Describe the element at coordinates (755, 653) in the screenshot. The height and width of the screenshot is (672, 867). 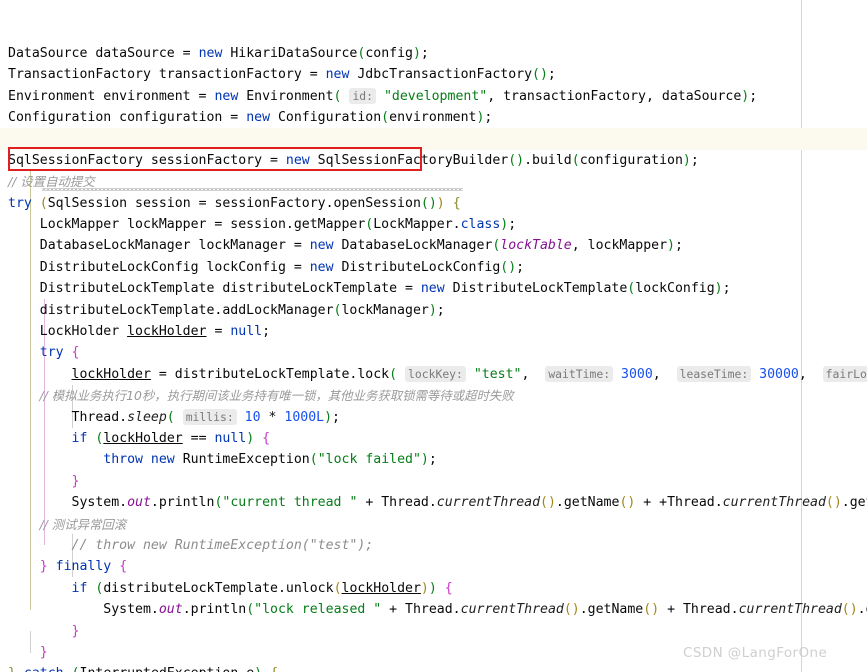
I see `csdn-watermark: CSDN @LangForOne` at that location.